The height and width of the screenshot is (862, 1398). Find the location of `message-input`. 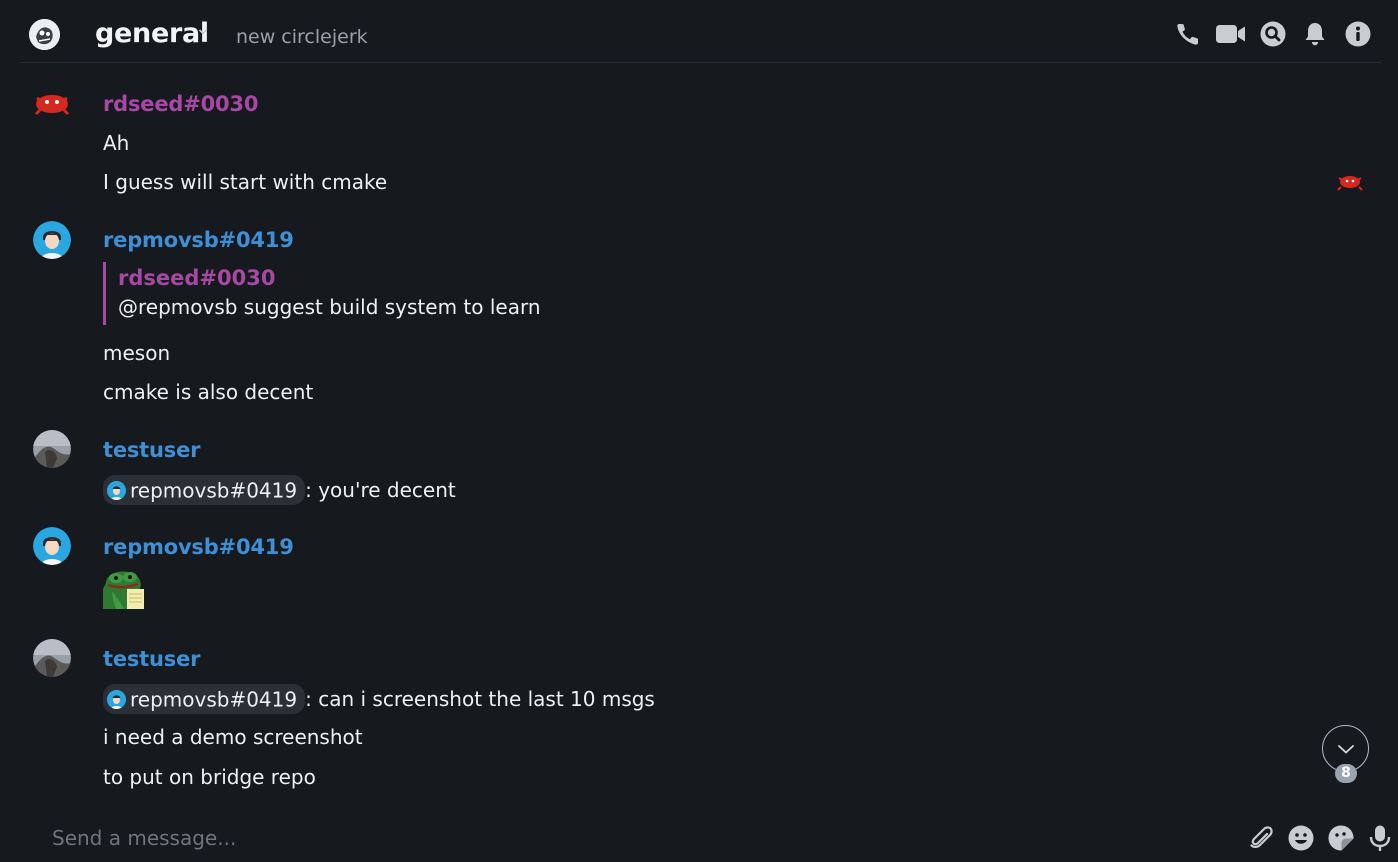

message-input is located at coordinates (632, 838).